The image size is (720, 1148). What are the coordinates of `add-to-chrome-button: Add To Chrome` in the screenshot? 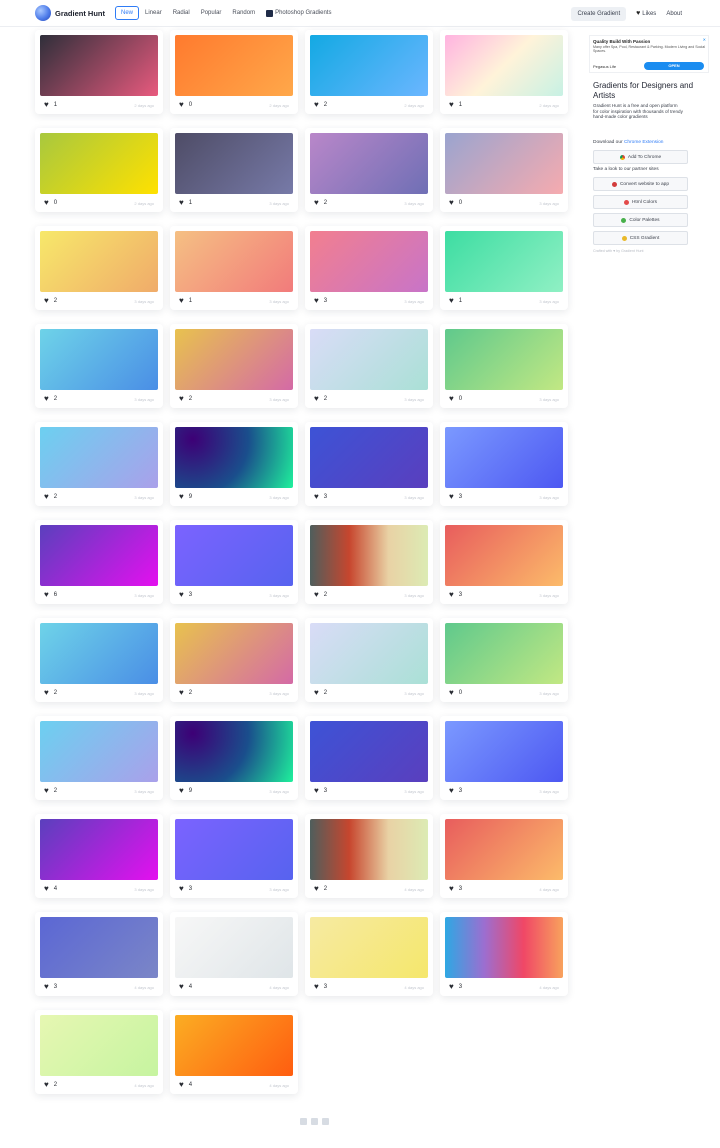 It's located at (640, 157).